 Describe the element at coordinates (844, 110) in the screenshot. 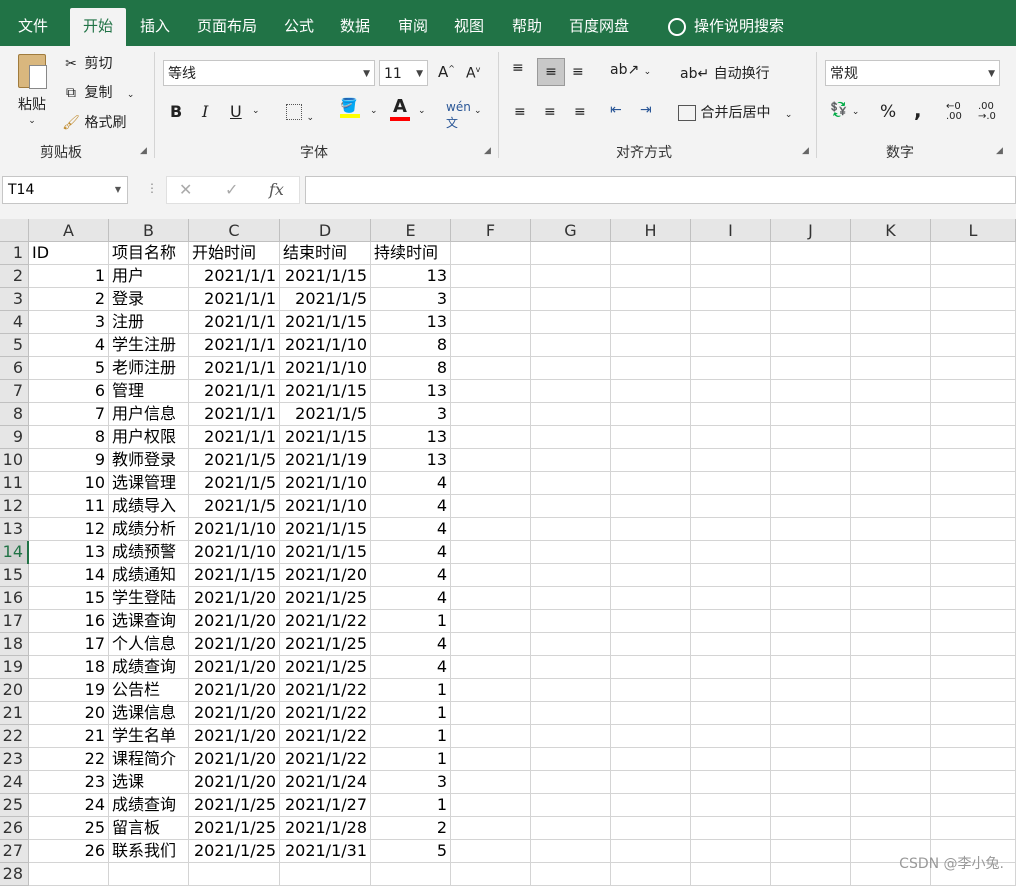

I see `accounting-format-button: 💱 ⌄` at that location.